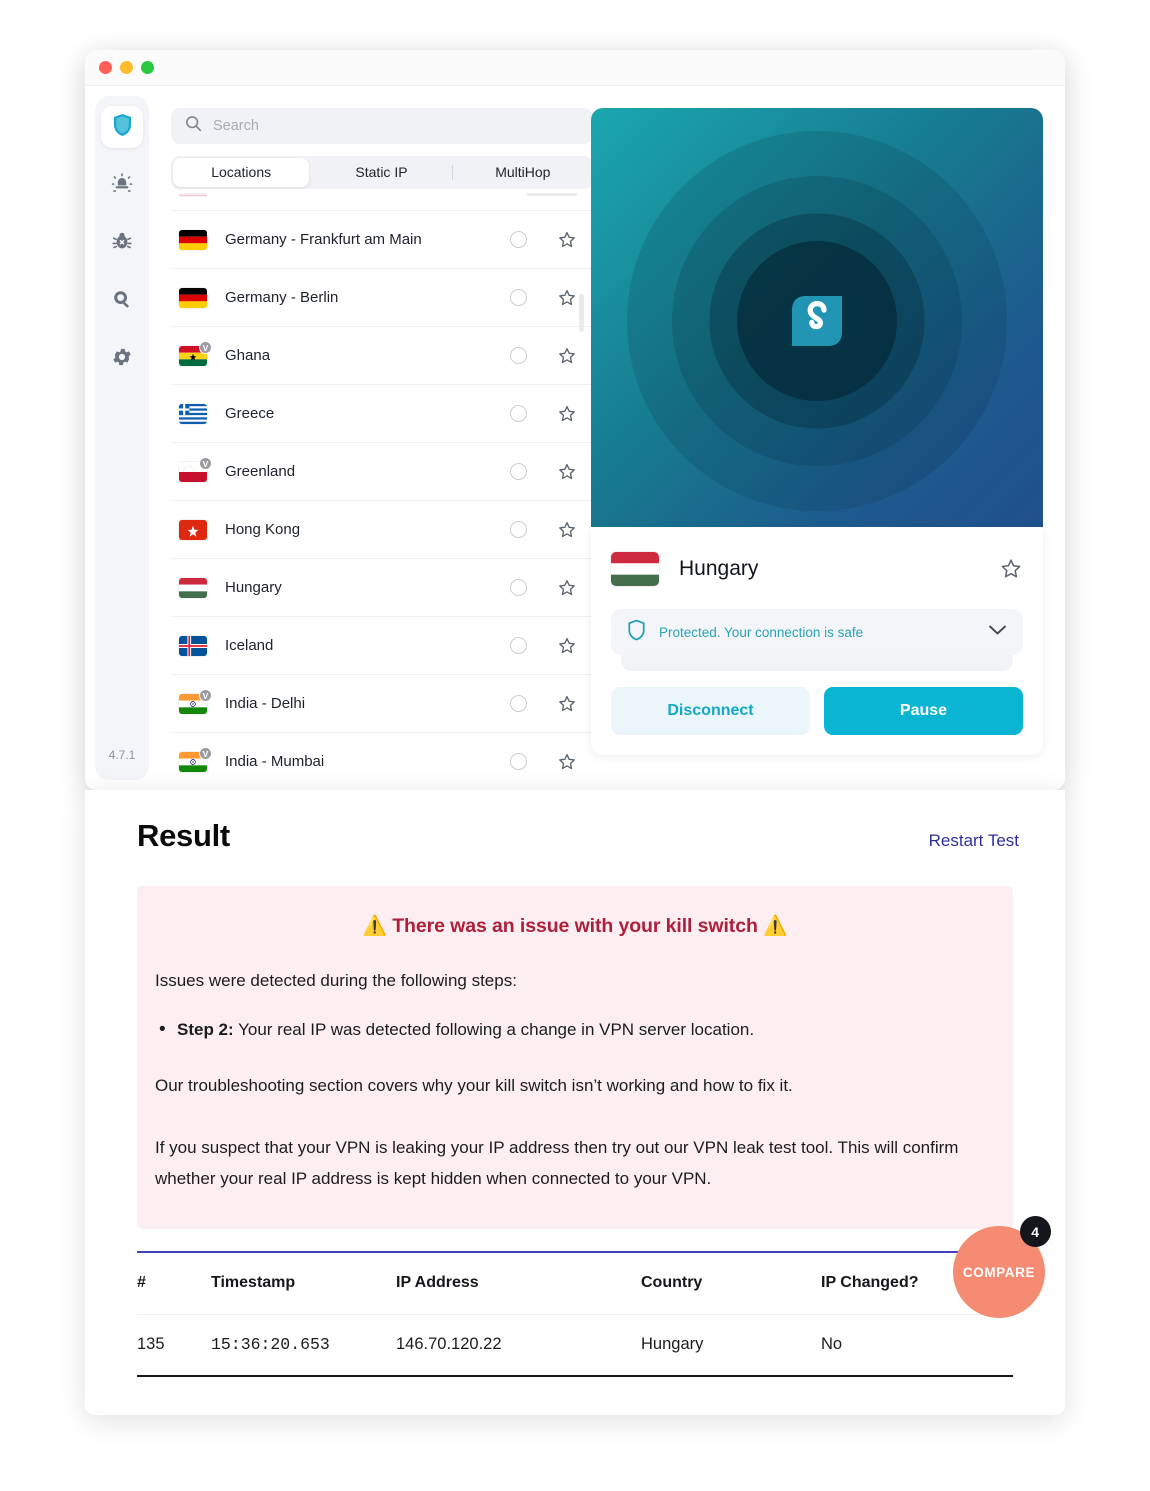 Image resolution: width=1150 pixels, height=1491 pixels. I want to click on column-header-country: Country, so click(672, 1283).